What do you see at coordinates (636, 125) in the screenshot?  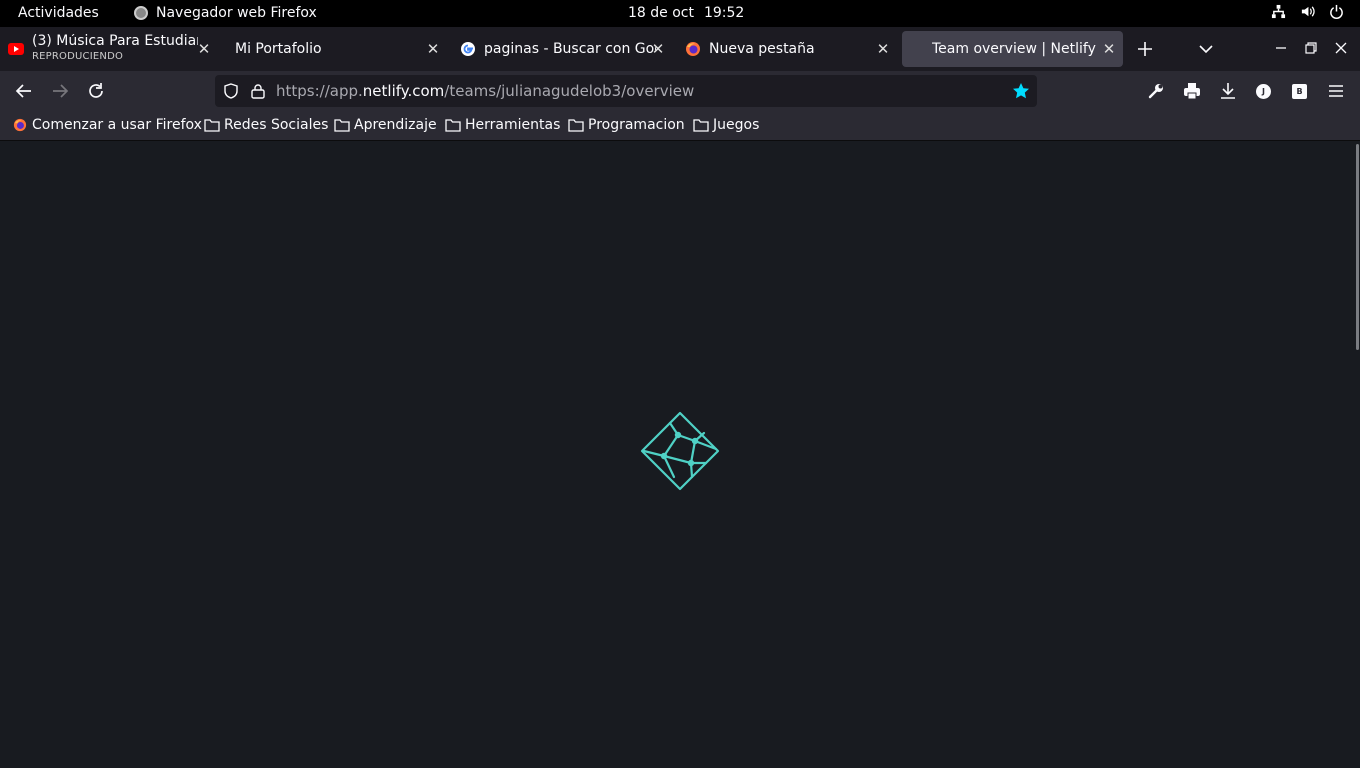 I see `bookmark-label: Programacion` at bounding box center [636, 125].